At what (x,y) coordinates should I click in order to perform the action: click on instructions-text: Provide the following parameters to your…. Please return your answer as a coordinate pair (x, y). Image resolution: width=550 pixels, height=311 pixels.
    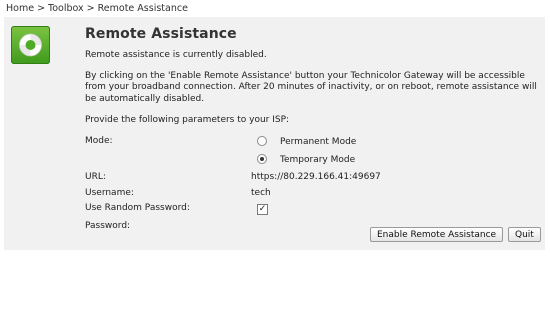
    Looking at the image, I should click on (187, 120).